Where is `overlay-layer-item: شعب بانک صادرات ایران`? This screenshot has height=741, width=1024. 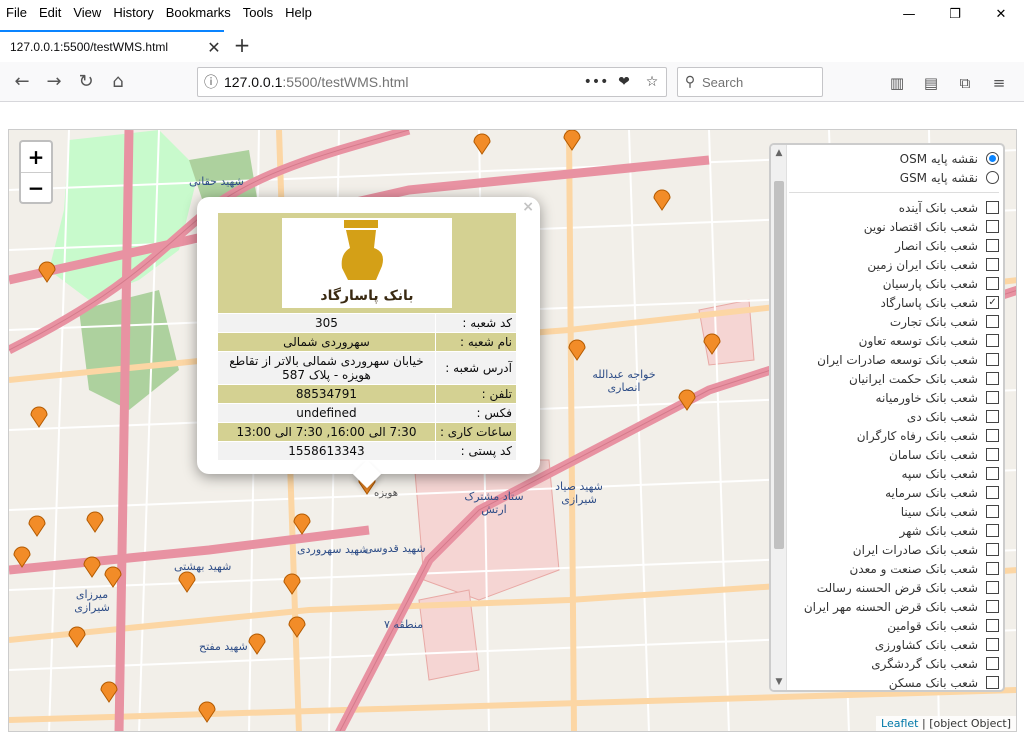
overlay-layer-item: شعب بانک صادرات ایران is located at coordinates (894, 549).